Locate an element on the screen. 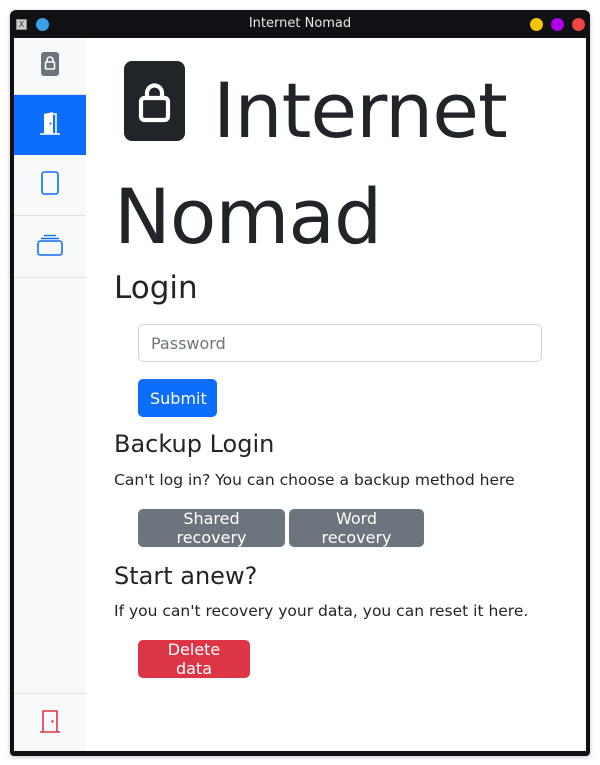  sidebar-item-door-open is located at coordinates (50, 125).